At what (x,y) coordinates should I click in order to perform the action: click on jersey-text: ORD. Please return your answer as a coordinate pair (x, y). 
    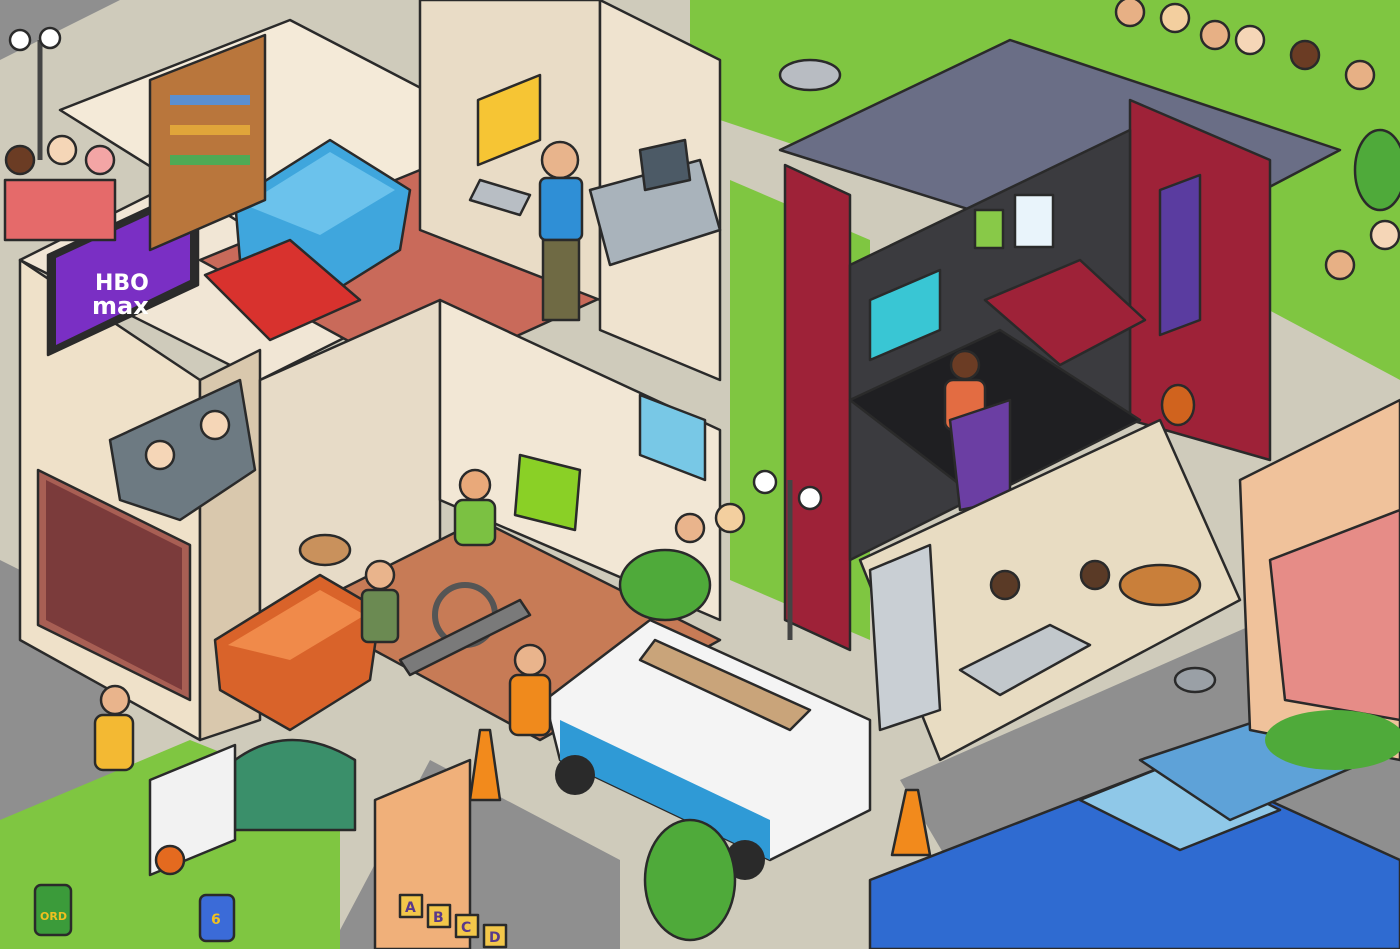
    Looking at the image, I should click on (53, 916).